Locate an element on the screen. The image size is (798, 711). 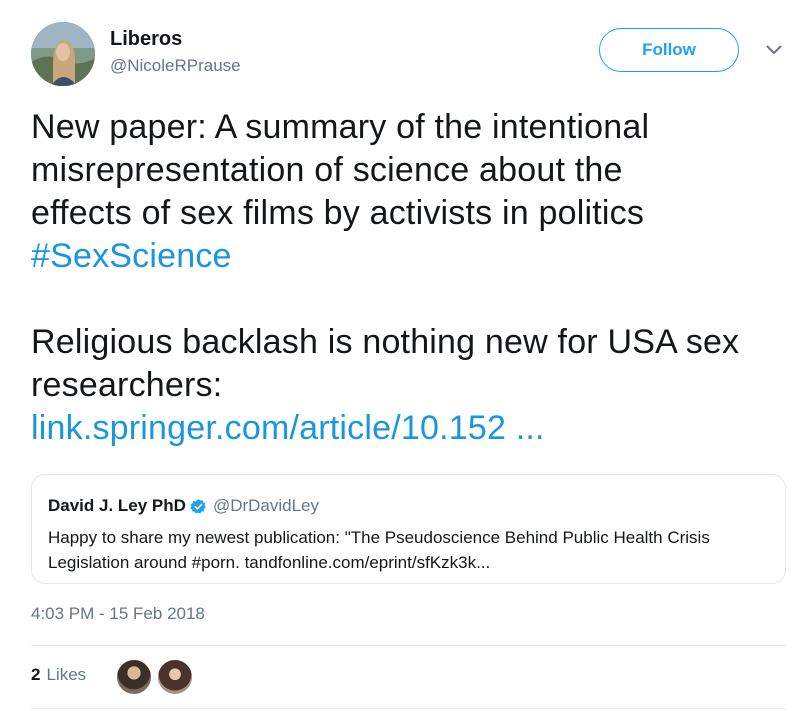
author-avatar is located at coordinates (63, 54).